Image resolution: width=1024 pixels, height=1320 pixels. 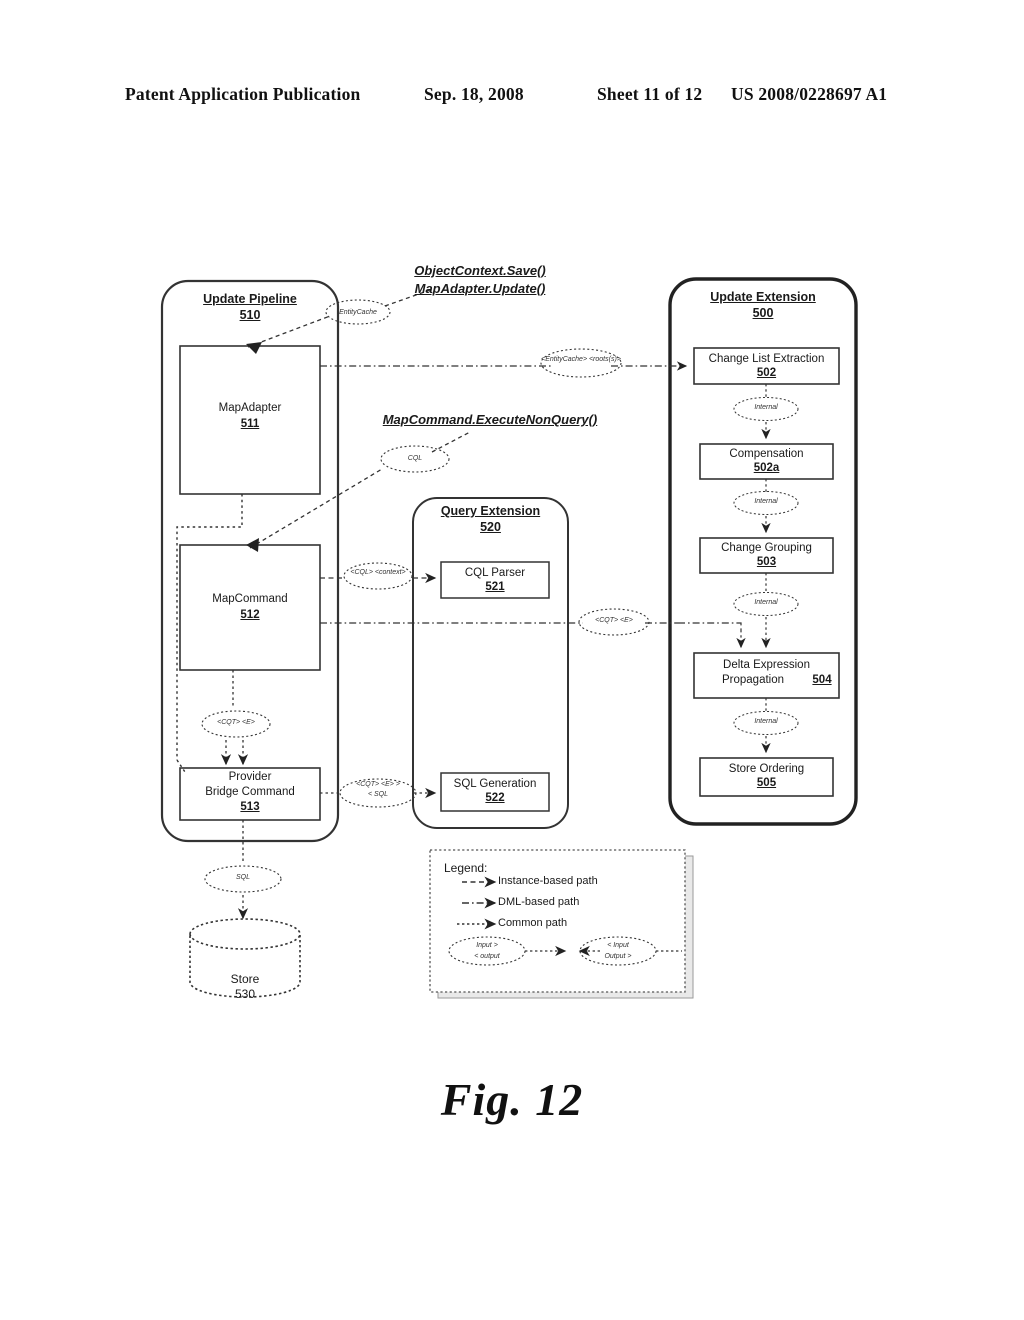 What do you see at coordinates (766, 769) in the screenshot?
I see `box-label-store-ordering: Store Ordering` at bounding box center [766, 769].